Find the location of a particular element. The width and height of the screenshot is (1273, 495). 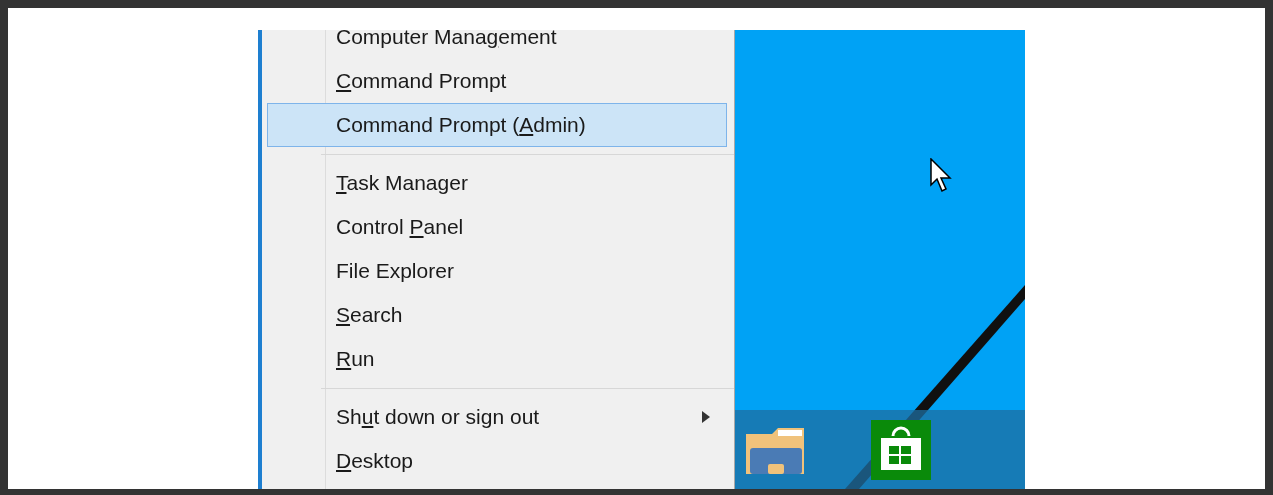

menu-item: Shut down or sign out is located at coordinates (497, 417).